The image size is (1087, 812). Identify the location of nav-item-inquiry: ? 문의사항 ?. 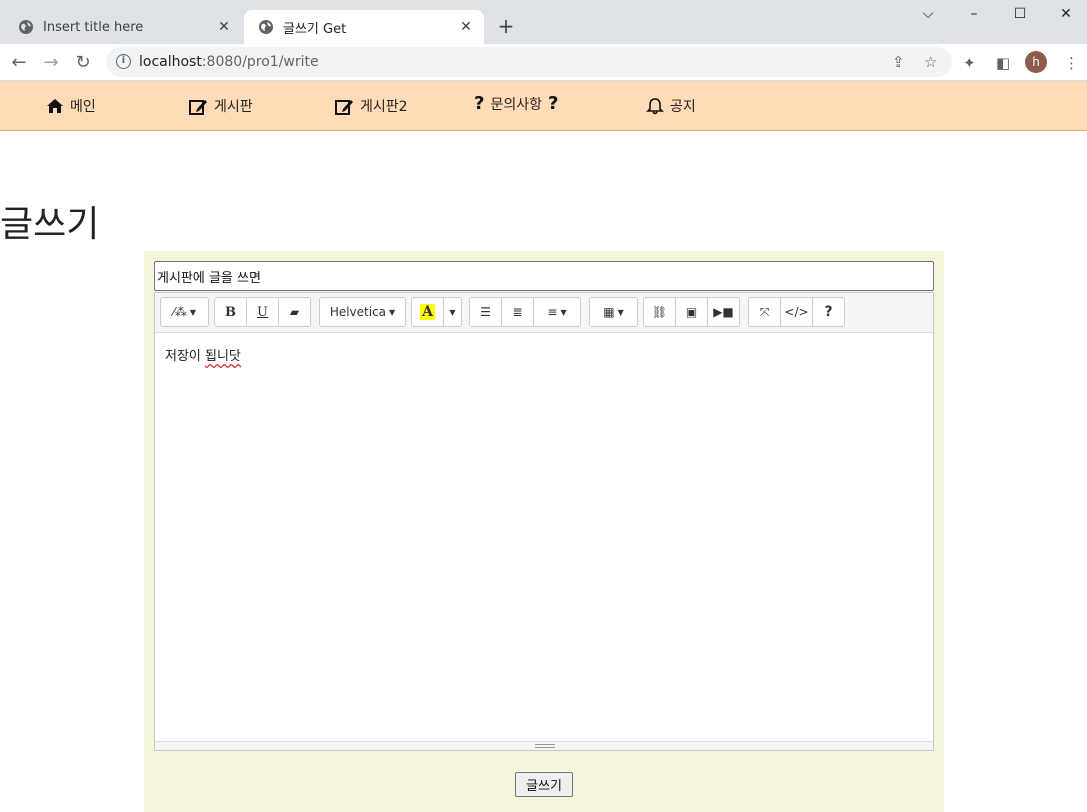
(516, 103).